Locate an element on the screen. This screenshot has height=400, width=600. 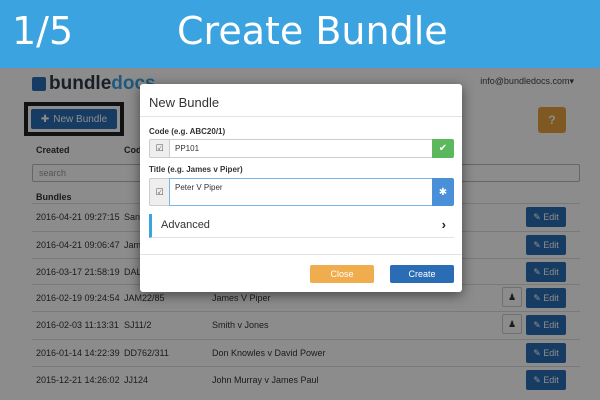
step-counter: 1/5 is located at coordinates (43, 31).